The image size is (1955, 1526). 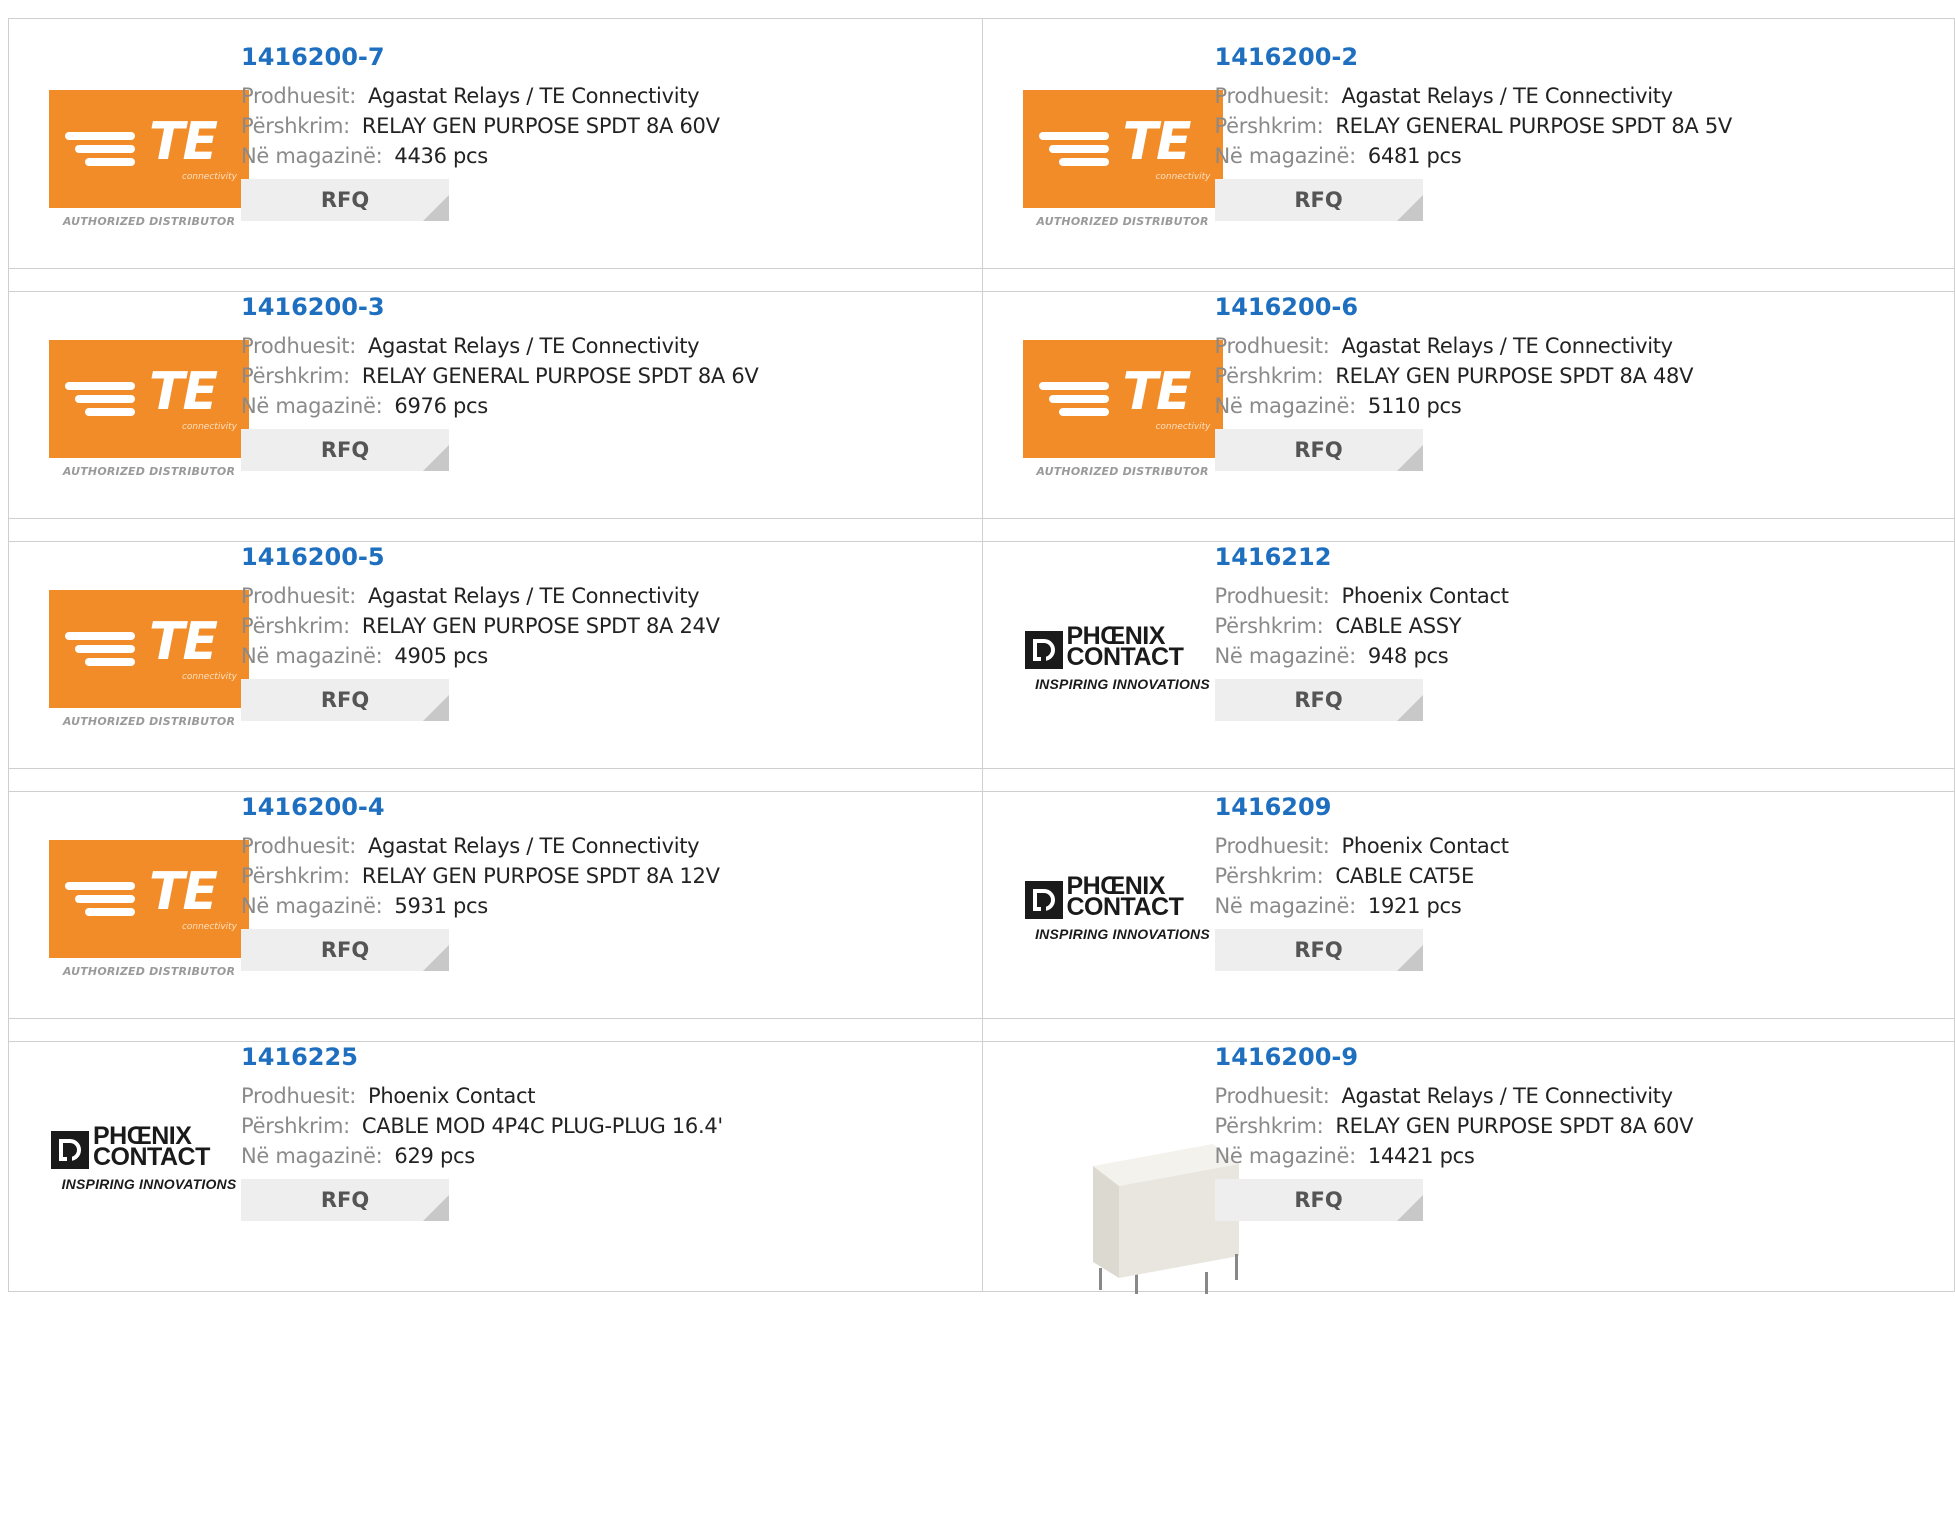 What do you see at coordinates (480, 626) in the screenshot?
I see `description-line: Përshkrim: RELAY GEN PURPOSE SPDT 8A 24V` at bounding box center [480, 626].